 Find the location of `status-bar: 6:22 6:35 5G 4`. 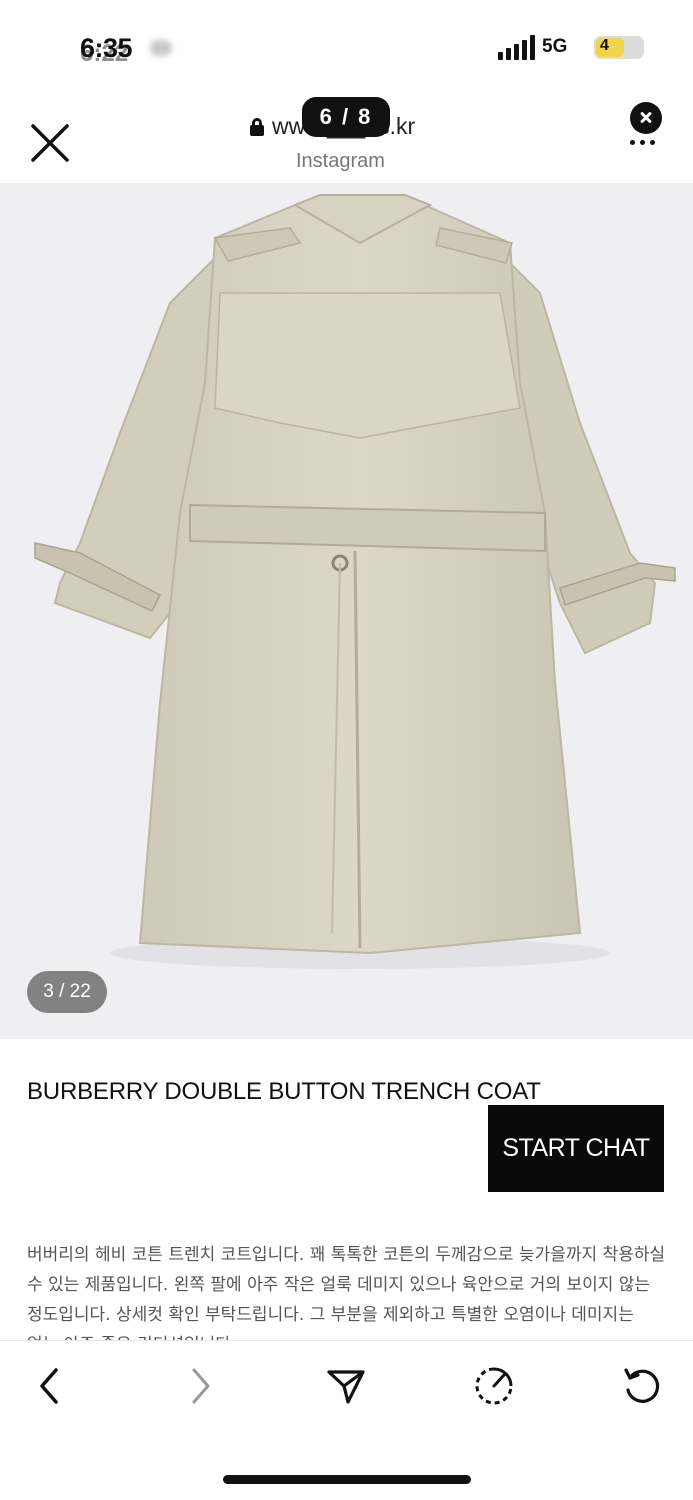

status-bar: 6:22 6:35 5G 4 is located at coordinates (346, 45).